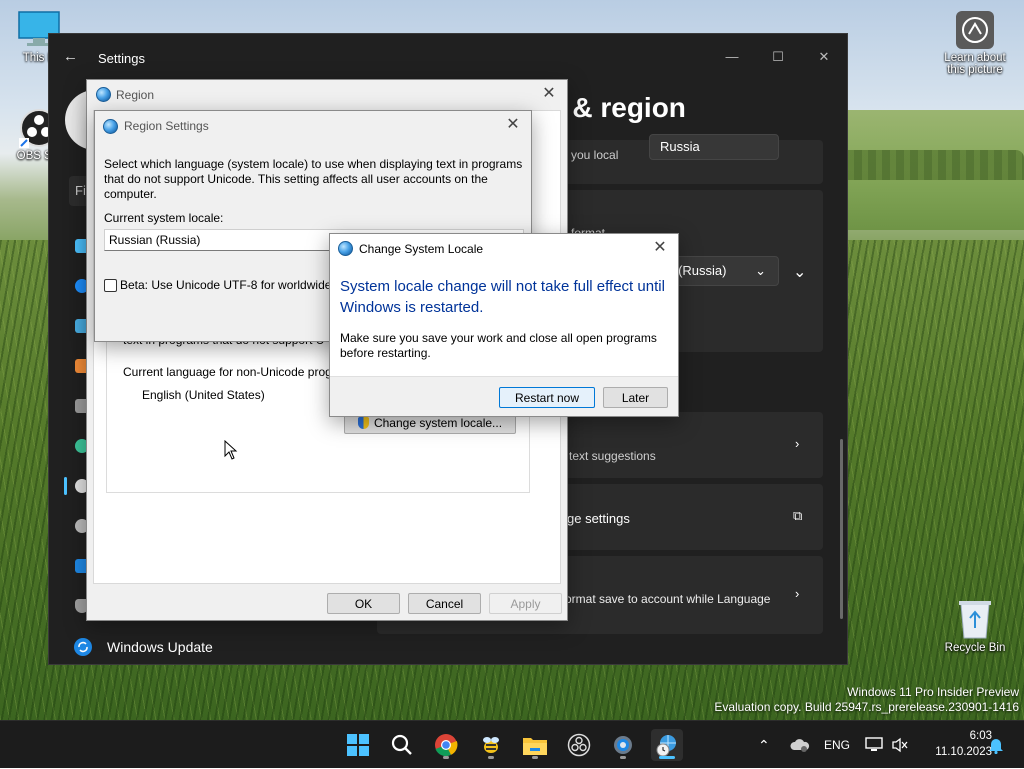 The width and height of the screenshot is (1024, 769). I want to click on country-select: Russia, so click(714, 147).